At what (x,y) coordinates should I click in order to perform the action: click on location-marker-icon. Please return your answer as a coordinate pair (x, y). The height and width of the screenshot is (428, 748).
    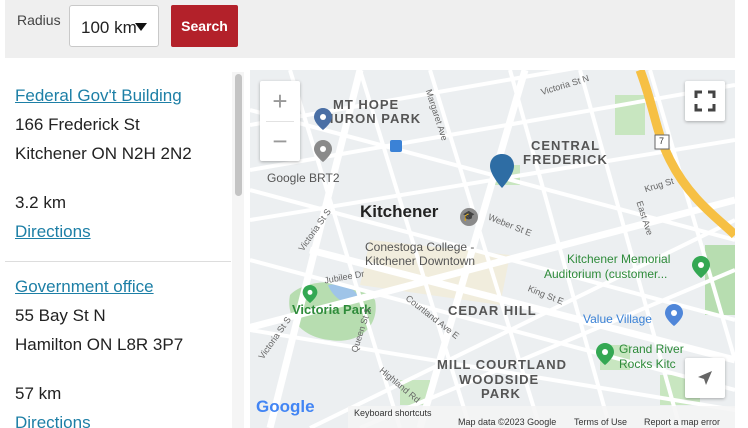
    Looking at the image, I should click on (502, 171).